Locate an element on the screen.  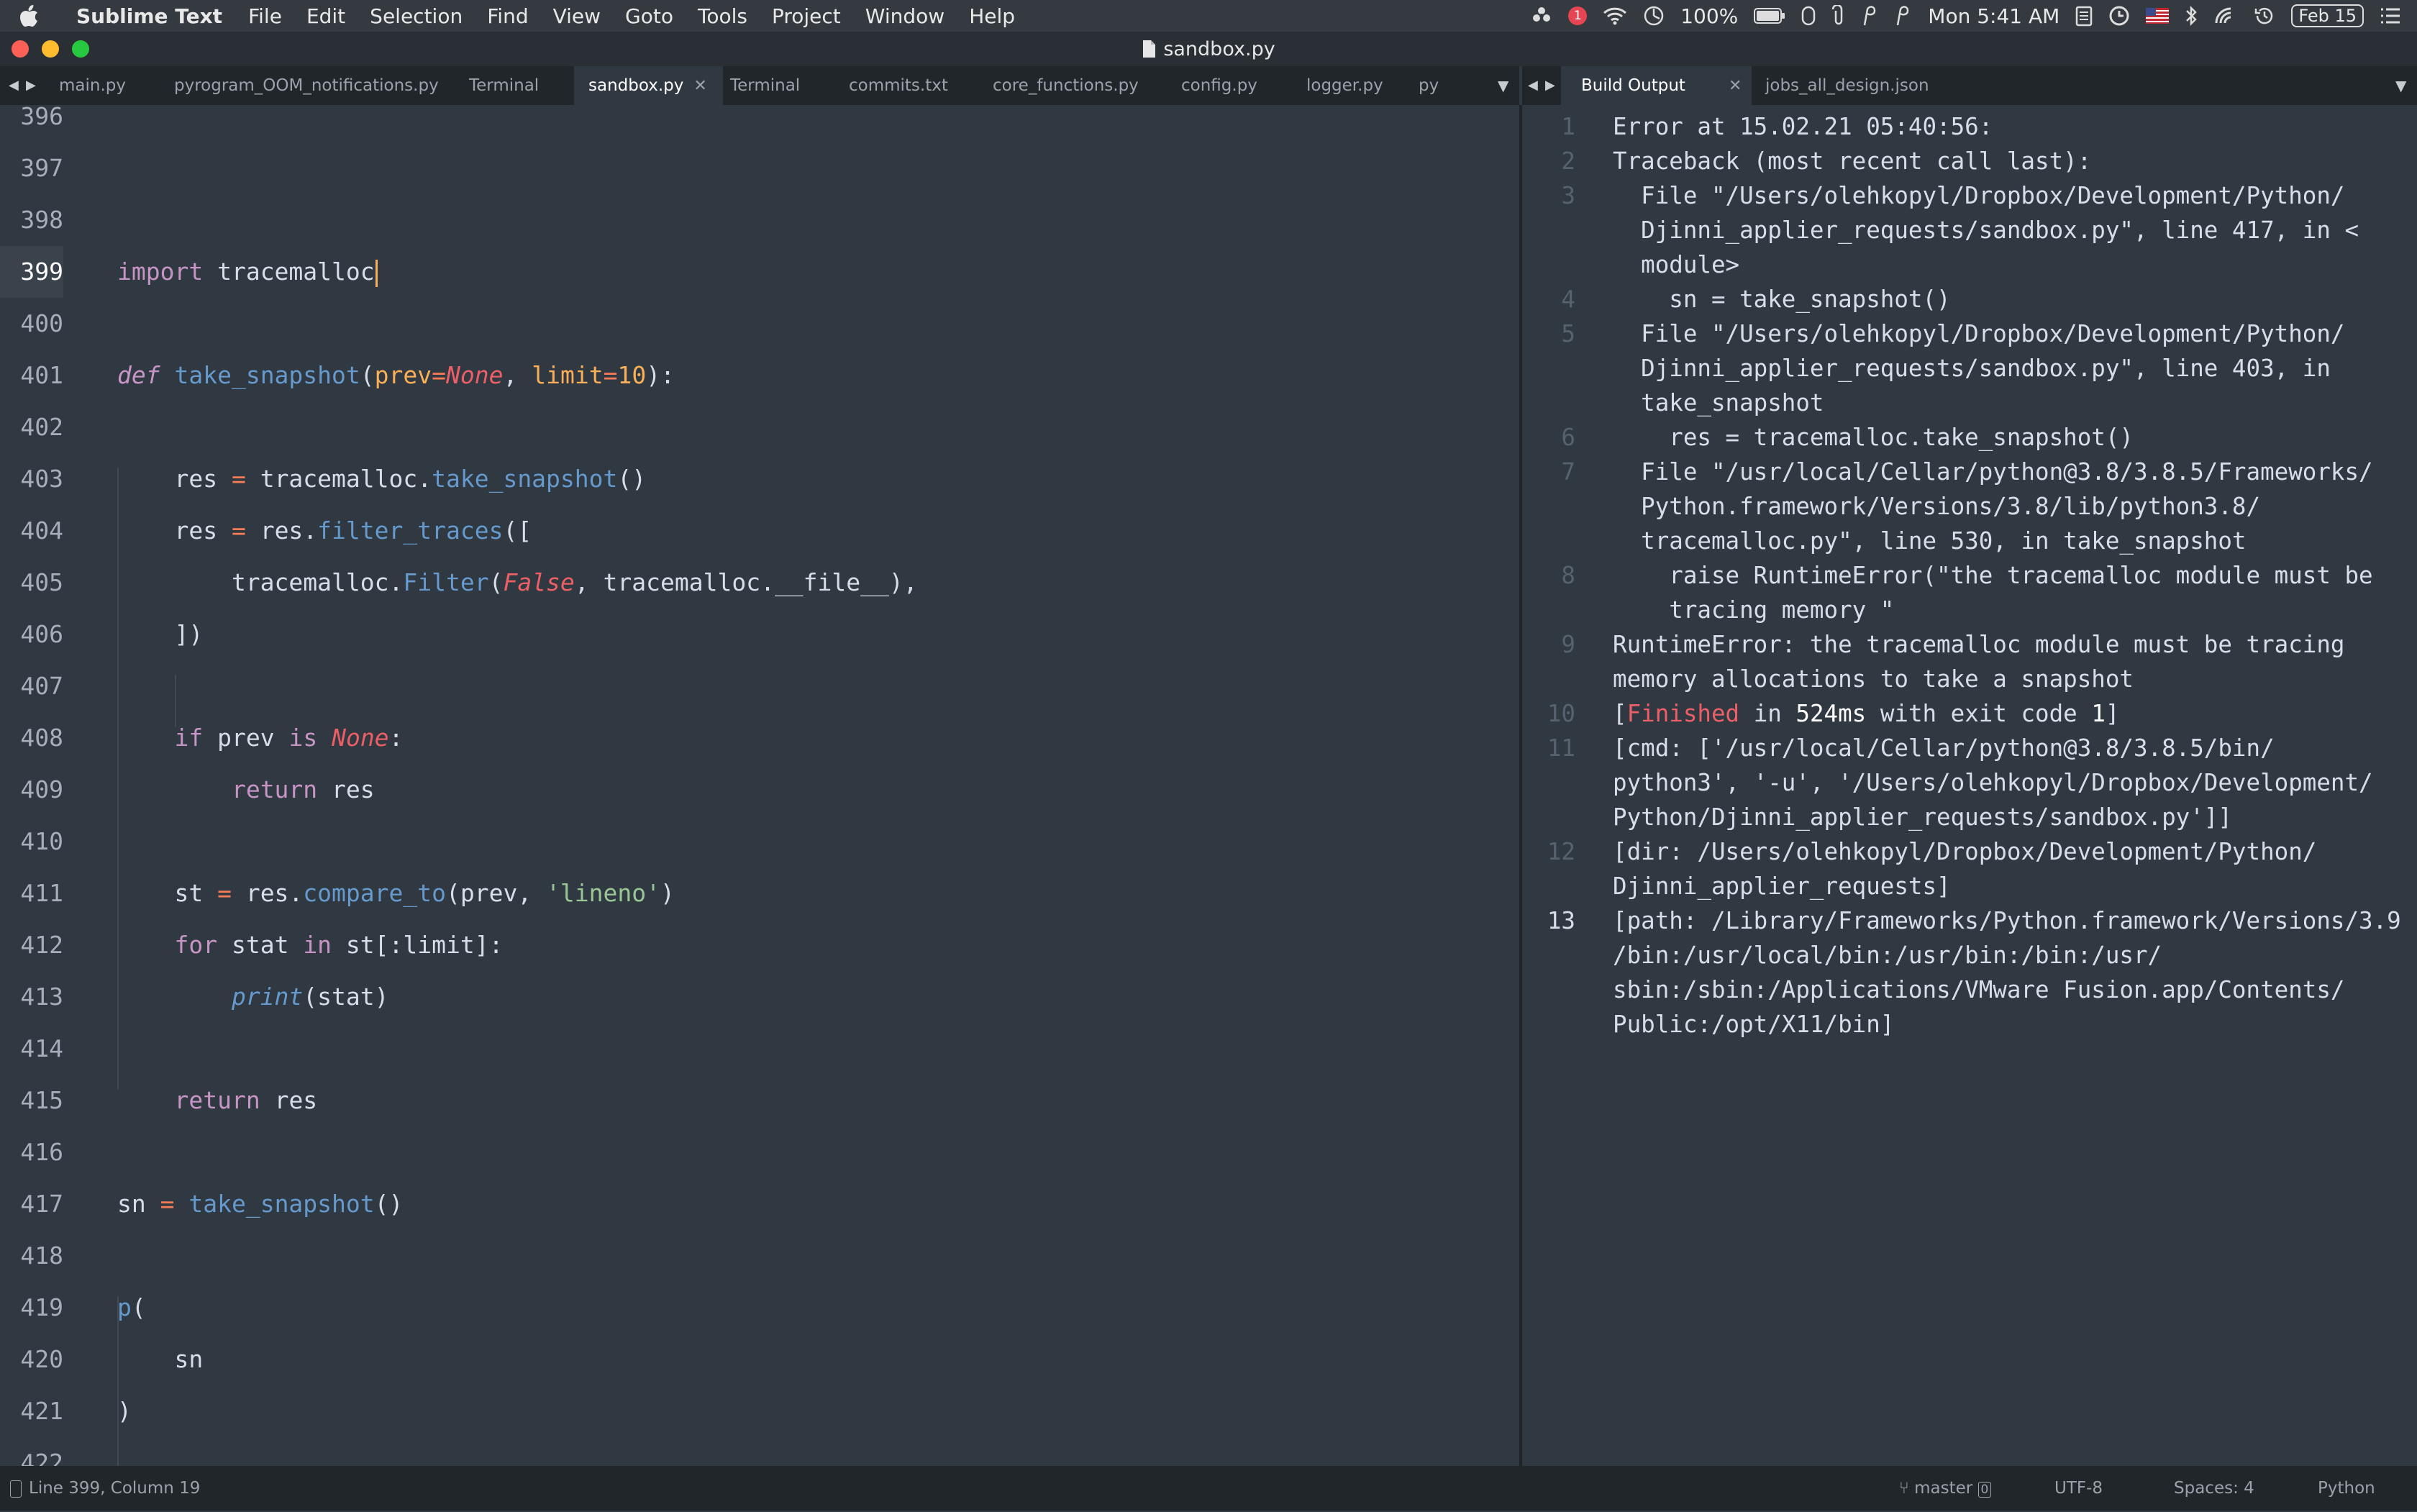
tab-terminal: Terminal is located at coordinates (504, 85).